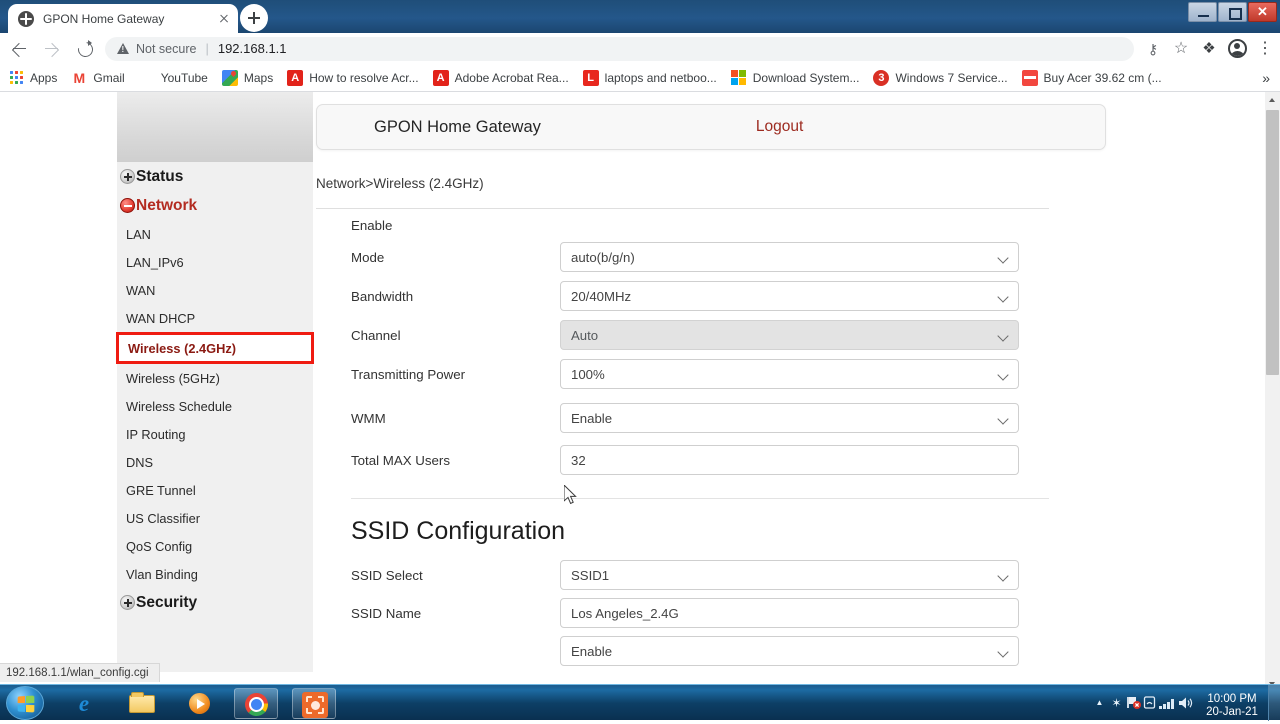  I want to click on sidebar-item-us-classifier: US Classifier, so click(215, 518).